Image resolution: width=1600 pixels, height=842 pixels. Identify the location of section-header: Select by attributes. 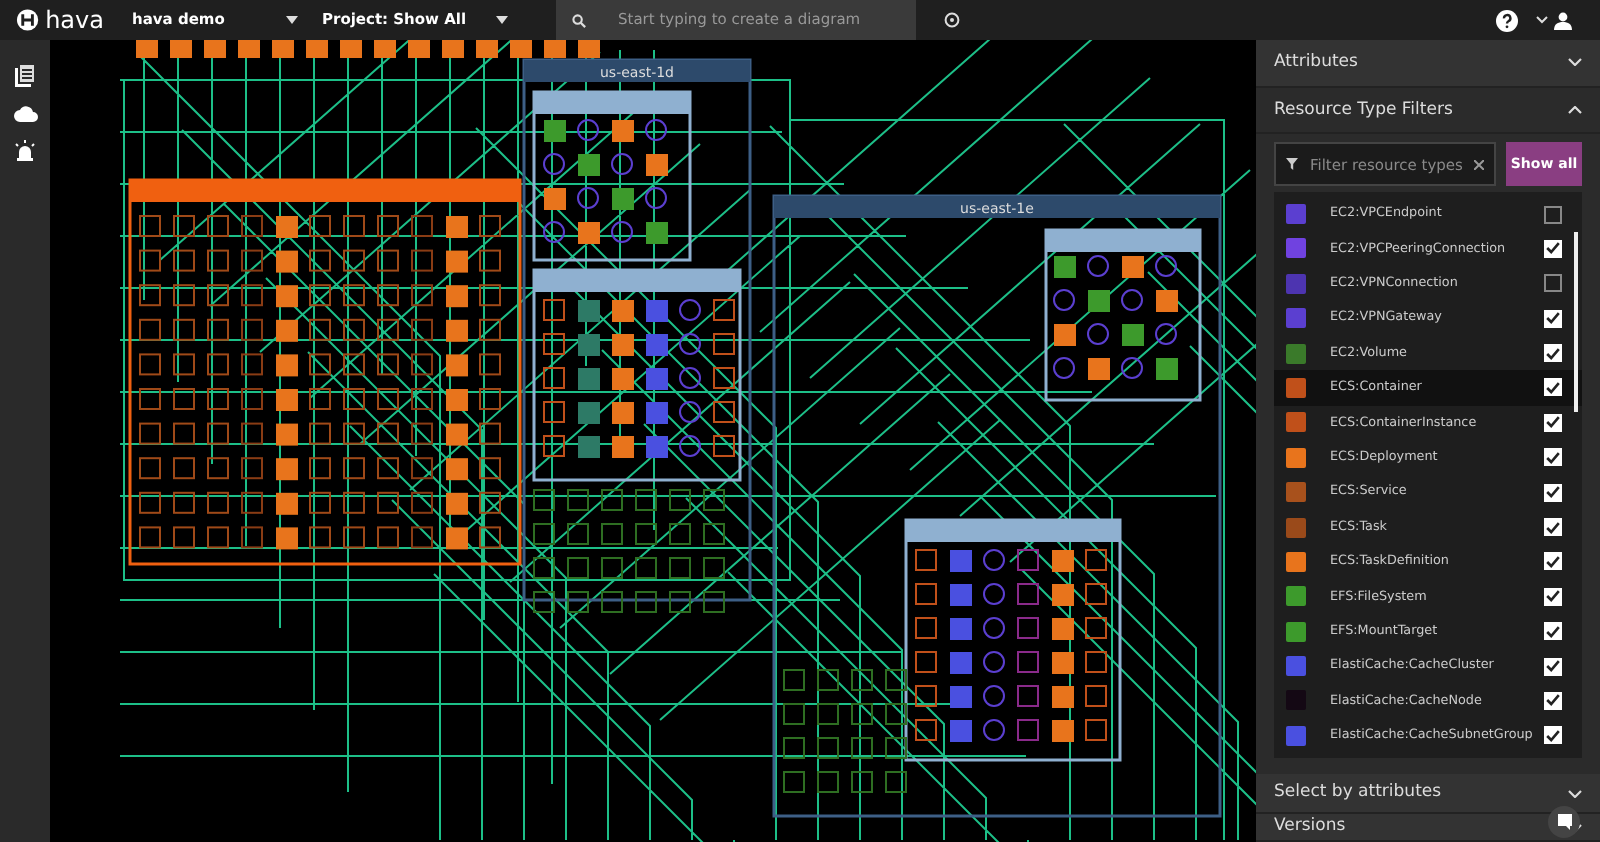
(1428, 794).